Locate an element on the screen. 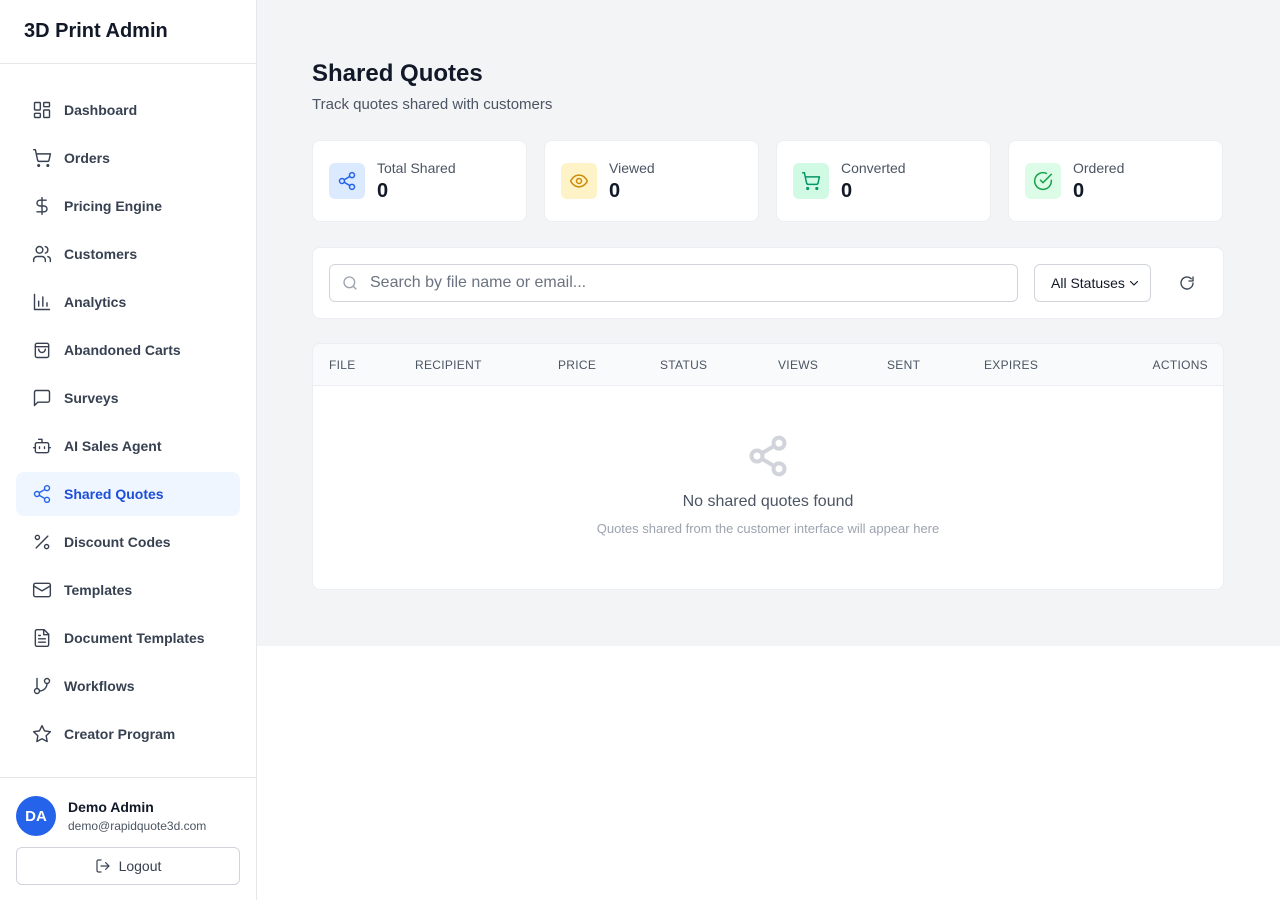 The image size is (1280, 900). sidebar-item-workflows: Workflows is located at coordinates (128, 686).